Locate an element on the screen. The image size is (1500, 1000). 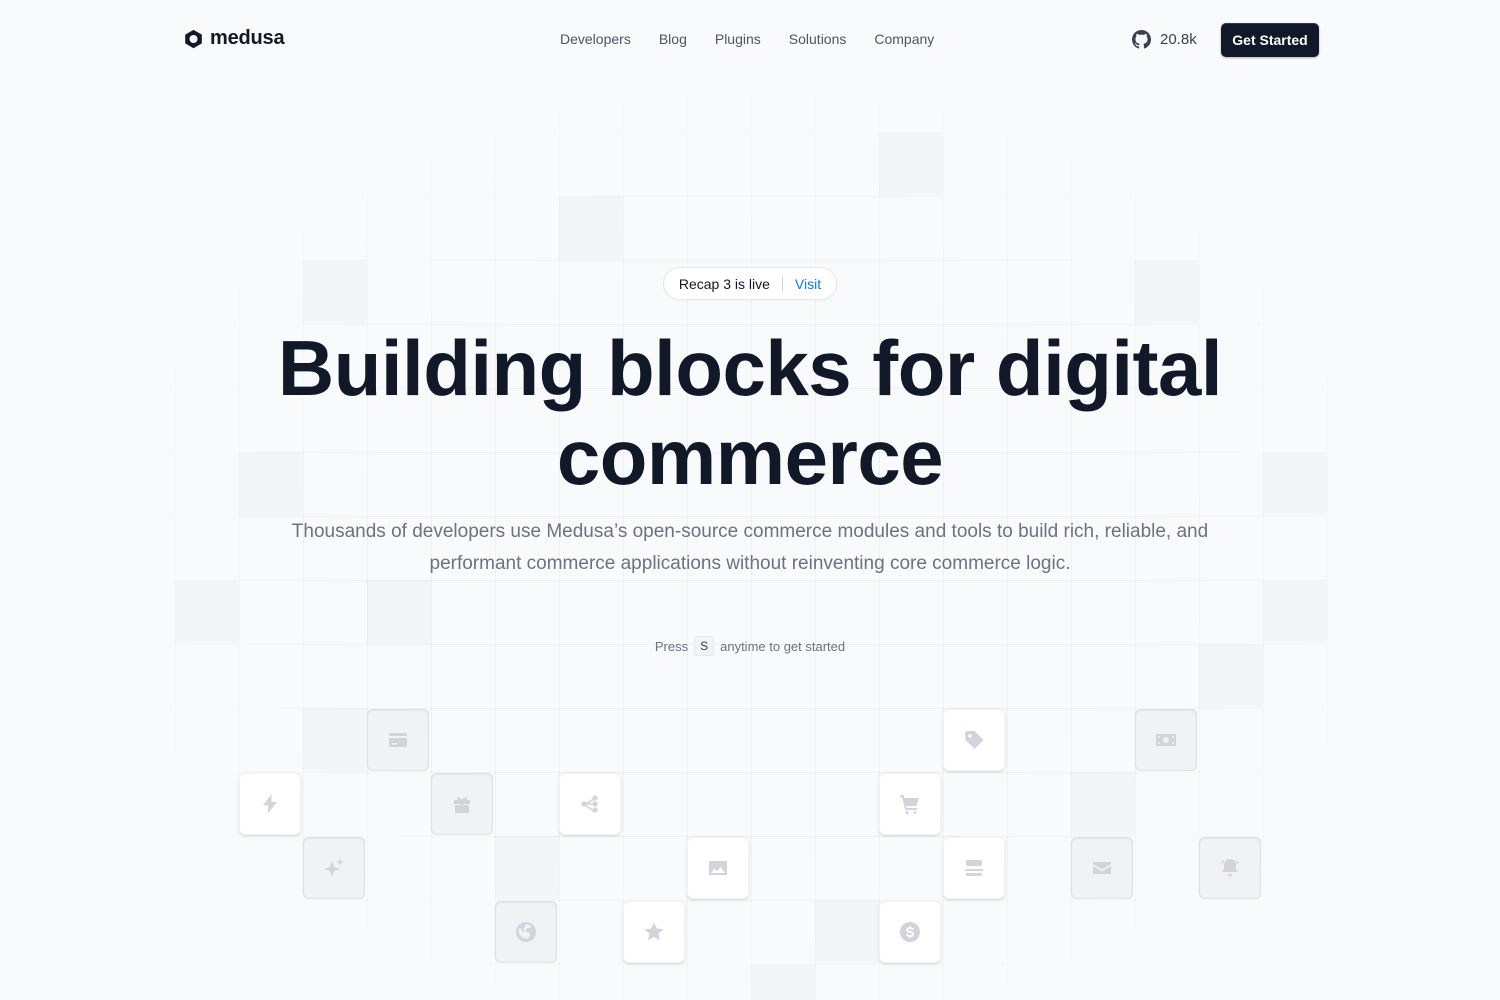
server-stack-icon is located at coordinates (974, 868).